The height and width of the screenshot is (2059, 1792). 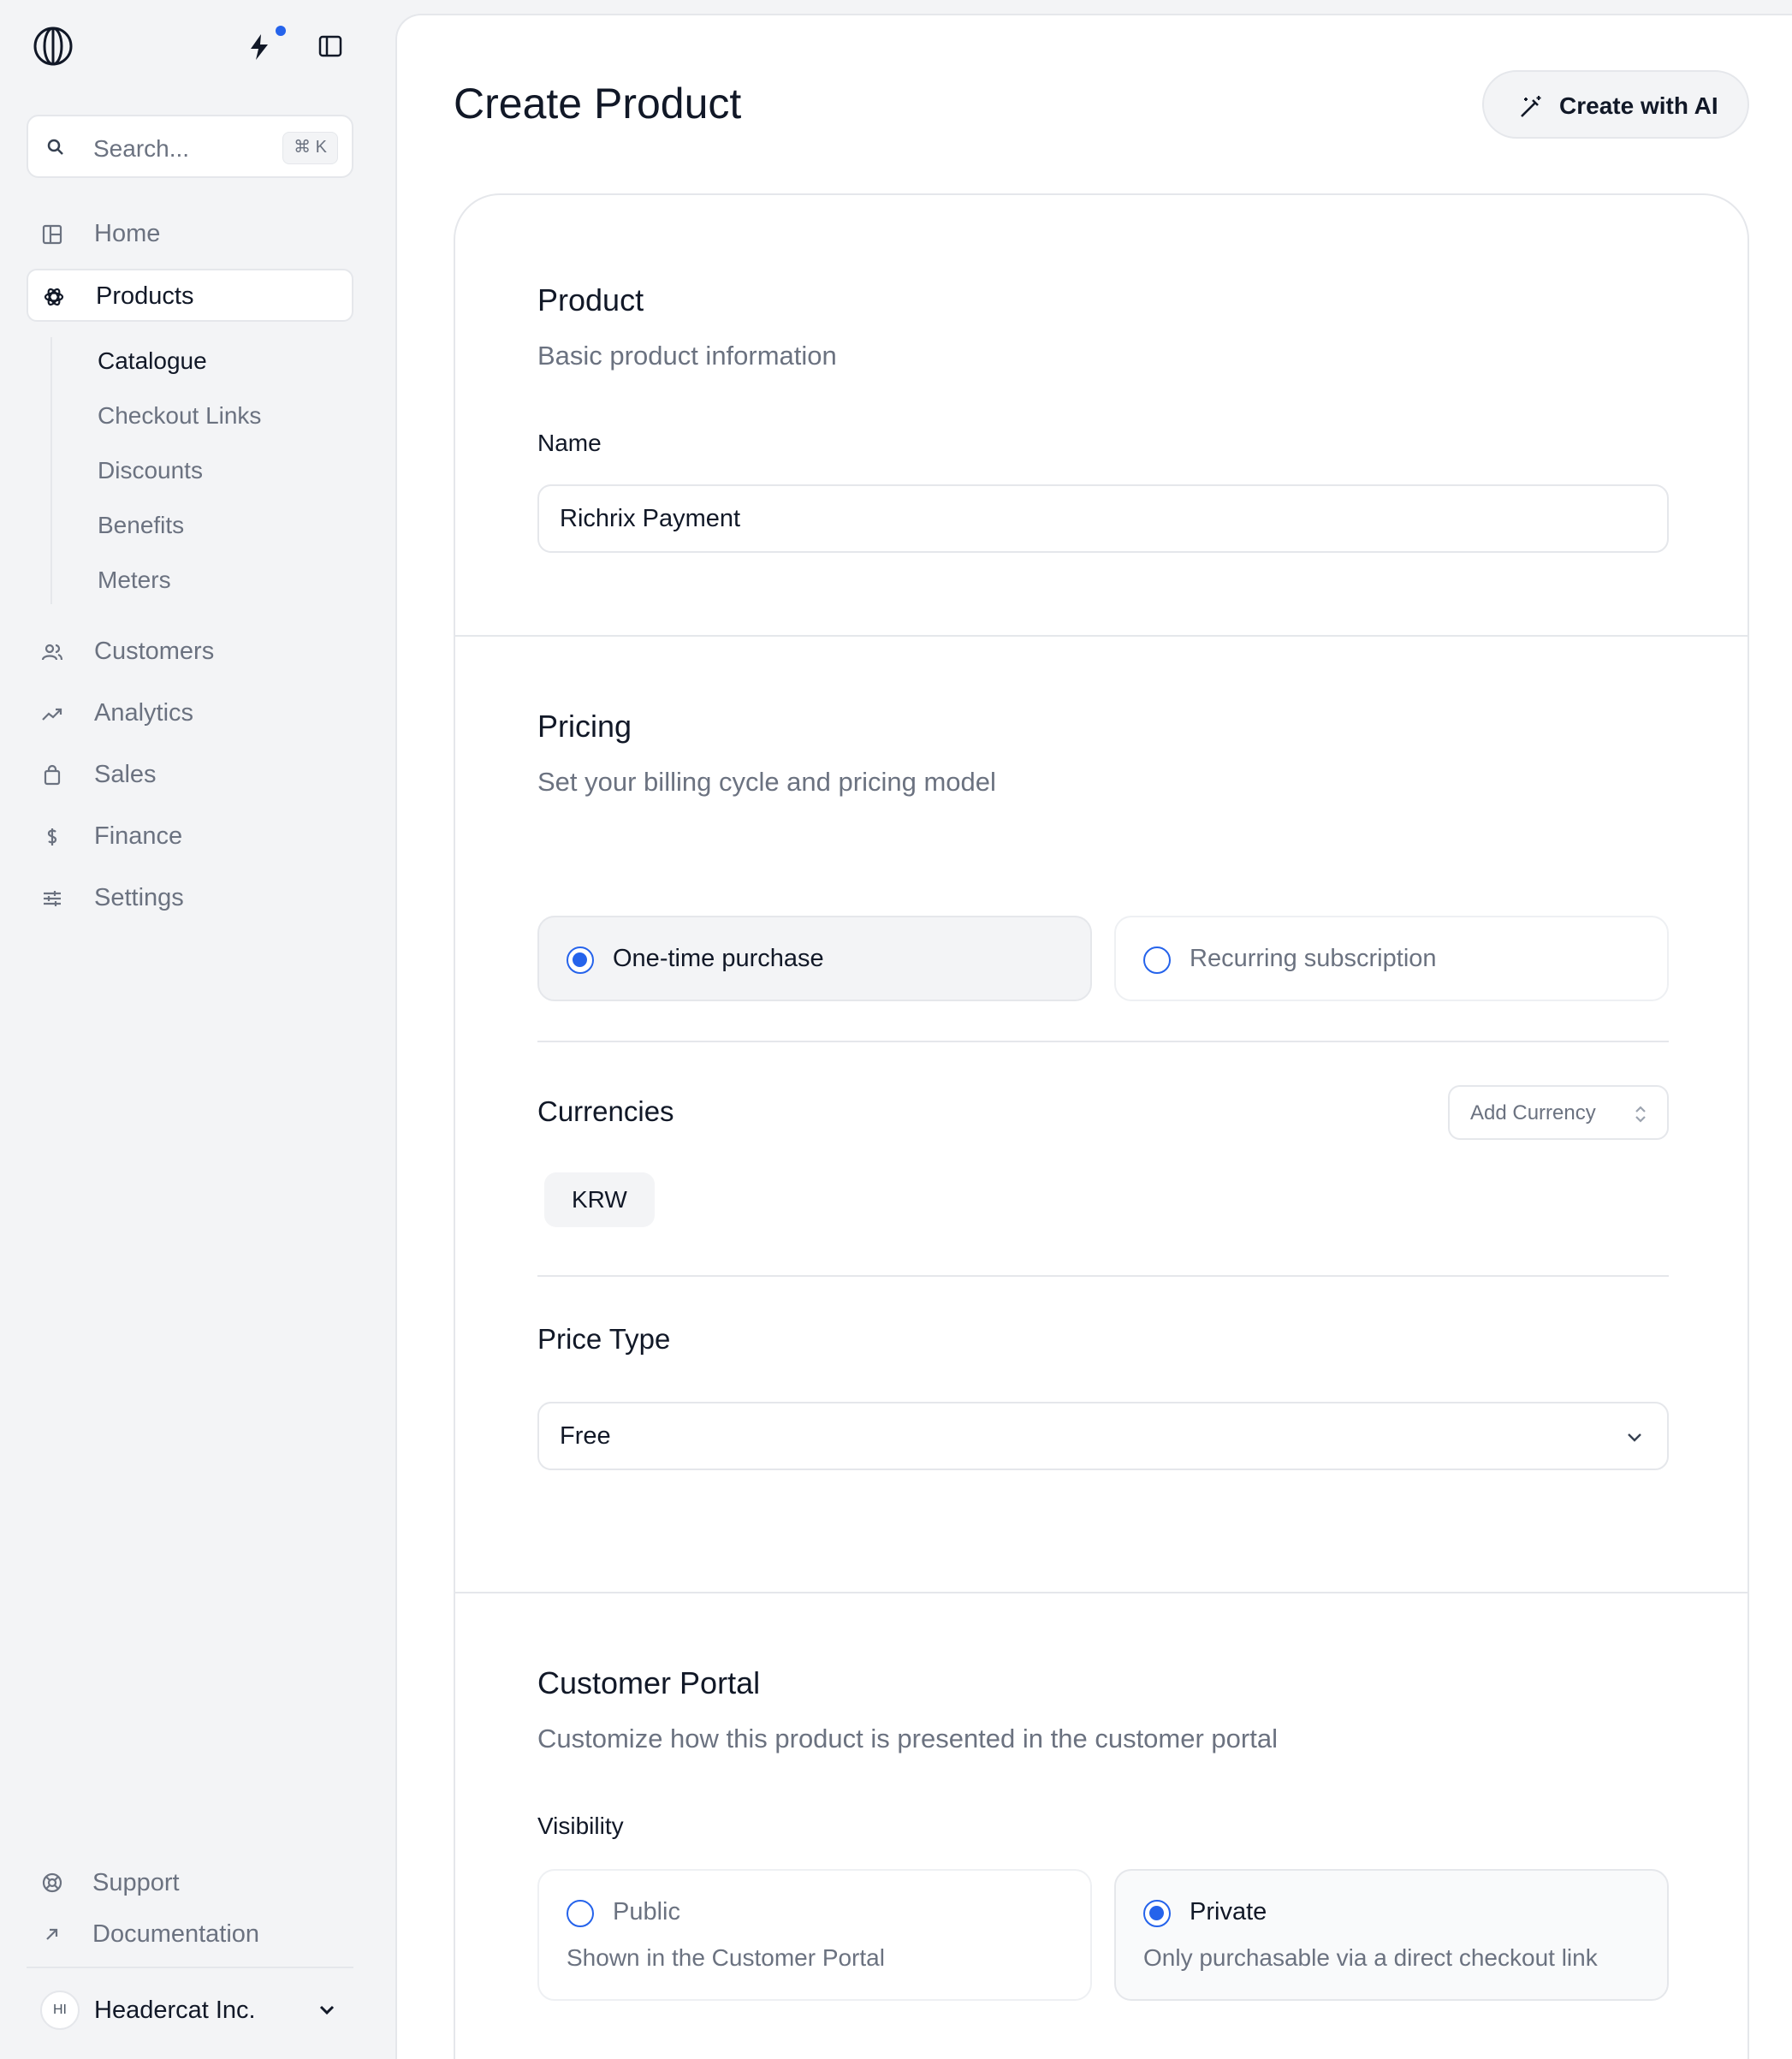 I want to click on price-type-label: Price Type, so click(x=604, y=1339).